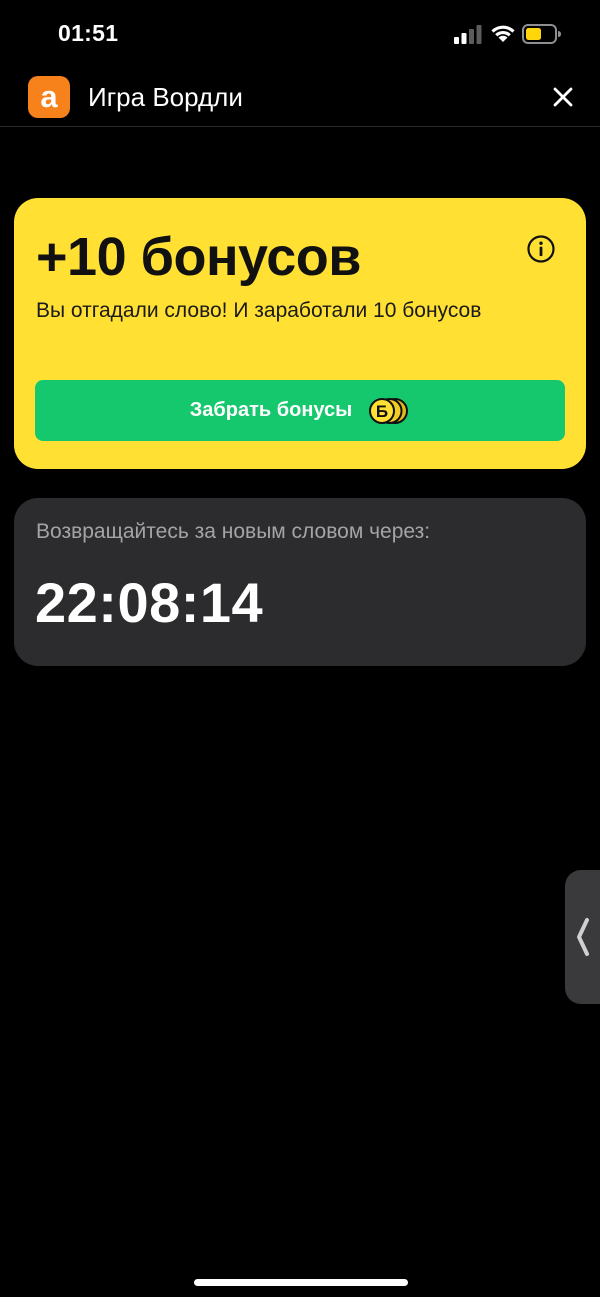 Image resolution: width=600 pixels, height=1297 pixels. What do you see at coordinates (389, 410) in the screenshot?
I see `bonus-coin-icon: Б` at bounding box center [389, 410].